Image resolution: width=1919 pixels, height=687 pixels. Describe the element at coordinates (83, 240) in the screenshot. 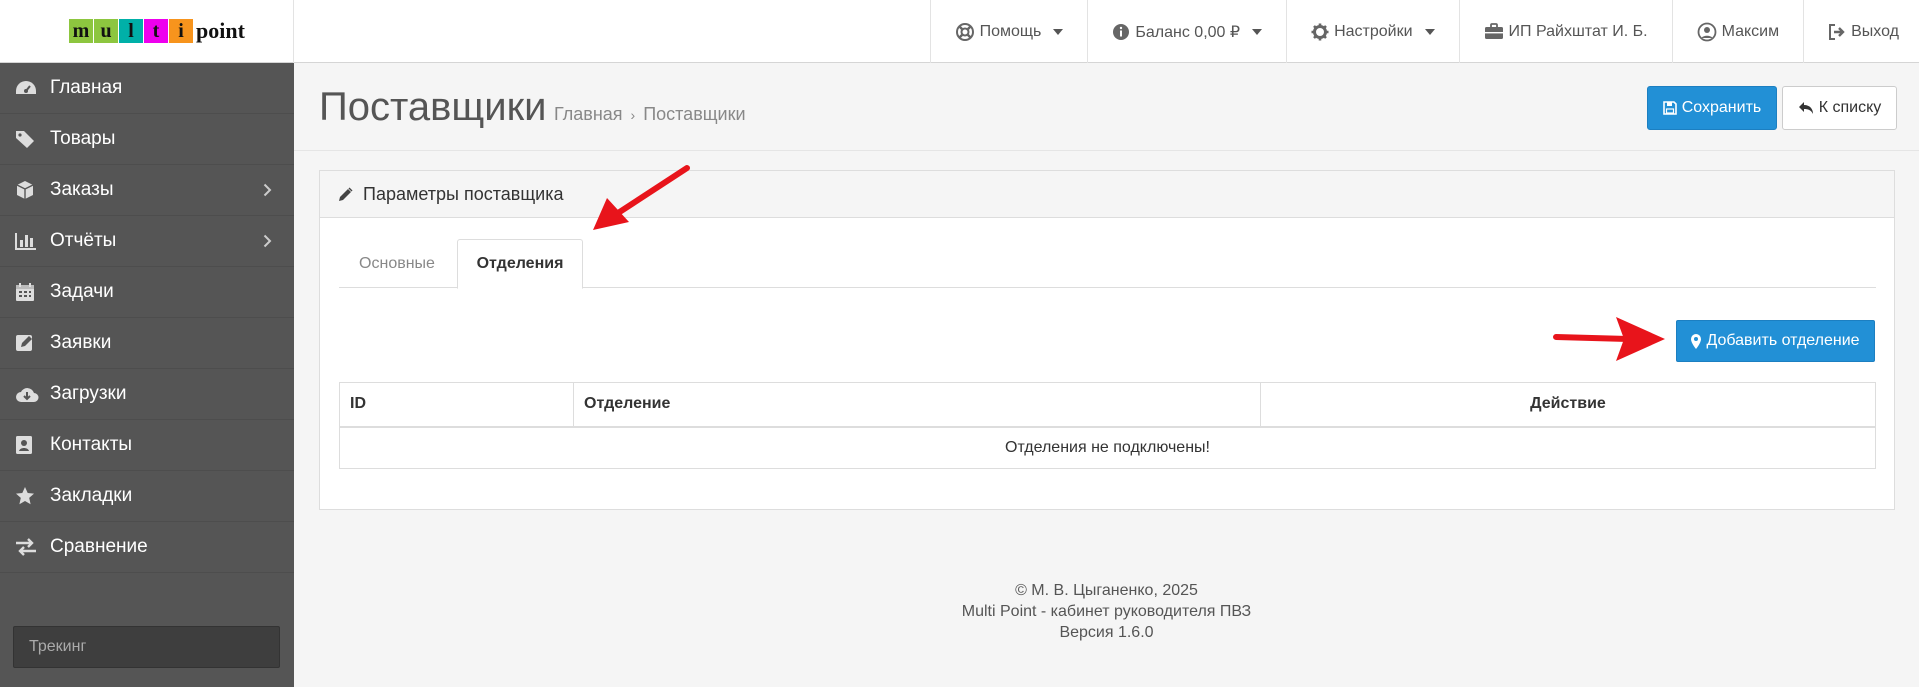

I see `sidebar-item-label: Отчёты` at that location.